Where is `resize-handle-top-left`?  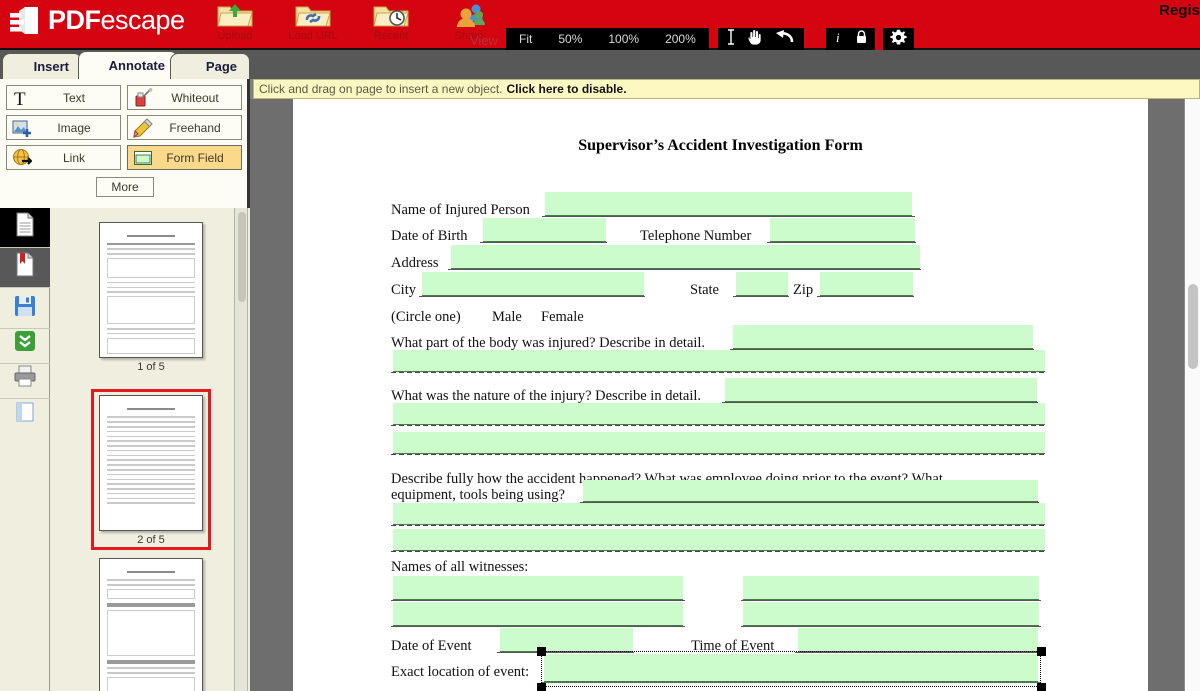 resize-handle-top-left is located at coordinates (541, 651).